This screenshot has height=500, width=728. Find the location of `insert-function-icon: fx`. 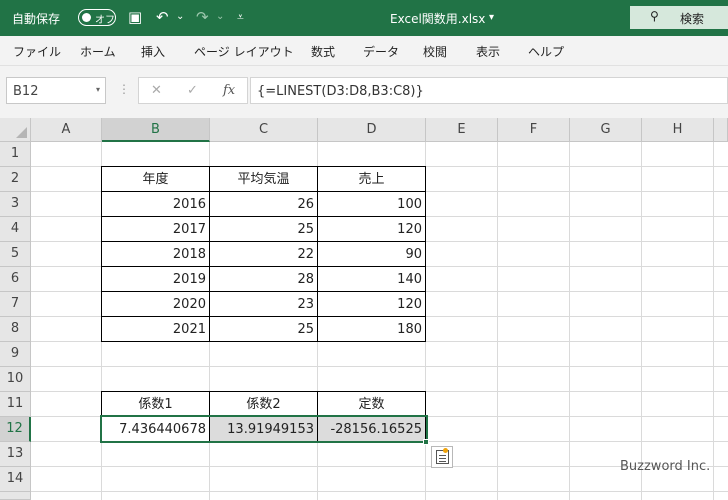

insert-function-icon: fx is located at coordinates (229, 90).